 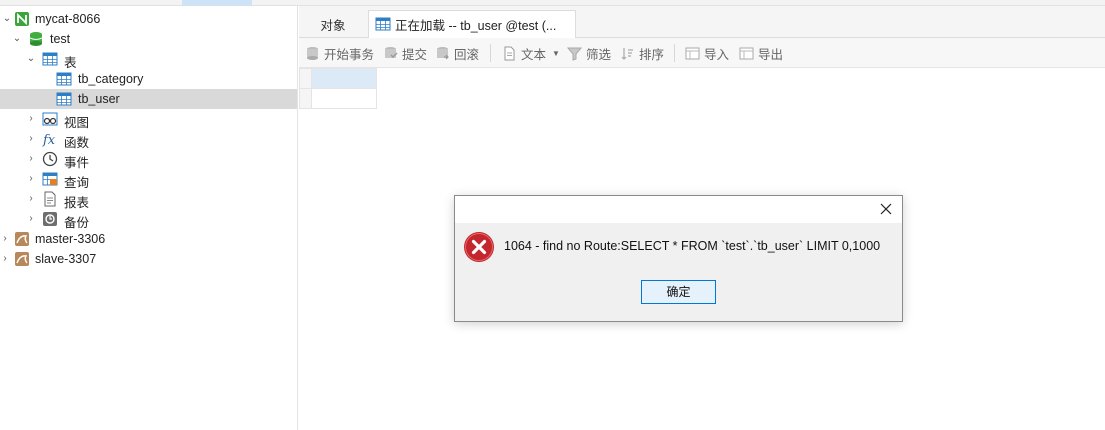 I want to click on filter-button: 筛选, so click(x=589, y=53).